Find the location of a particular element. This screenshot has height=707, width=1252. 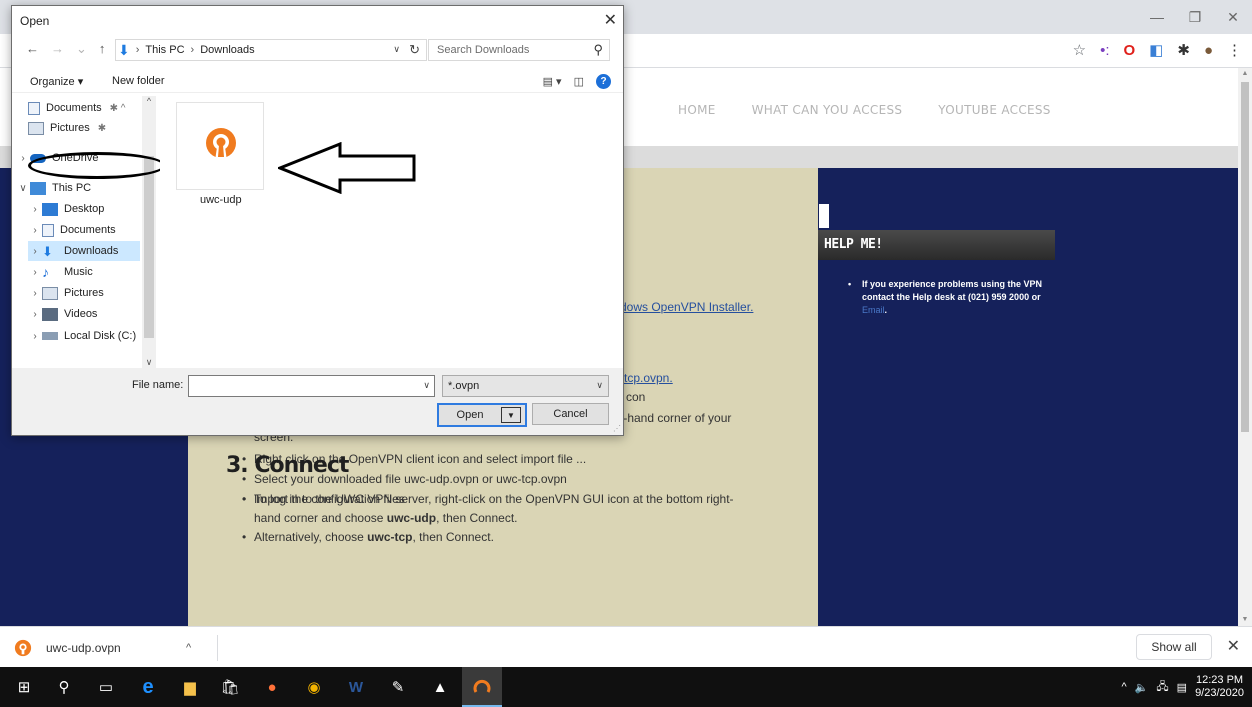

cancel-button: Cancel is located at coordinates (570, 414).